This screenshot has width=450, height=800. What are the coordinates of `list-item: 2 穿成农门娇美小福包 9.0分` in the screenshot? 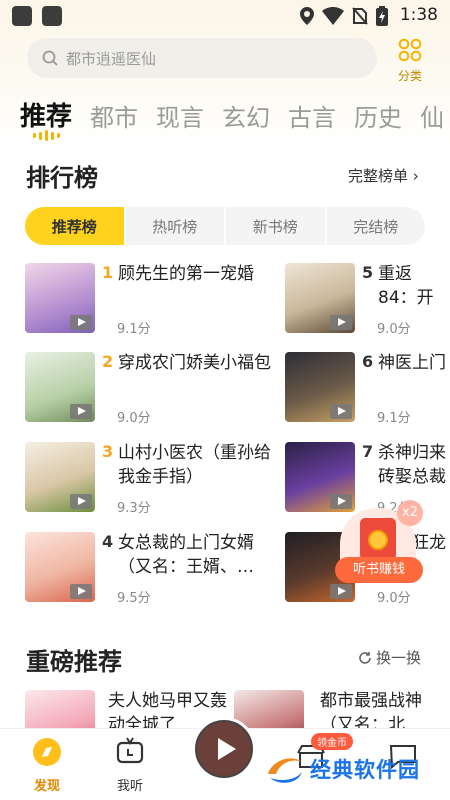 It's located at (148, 392).